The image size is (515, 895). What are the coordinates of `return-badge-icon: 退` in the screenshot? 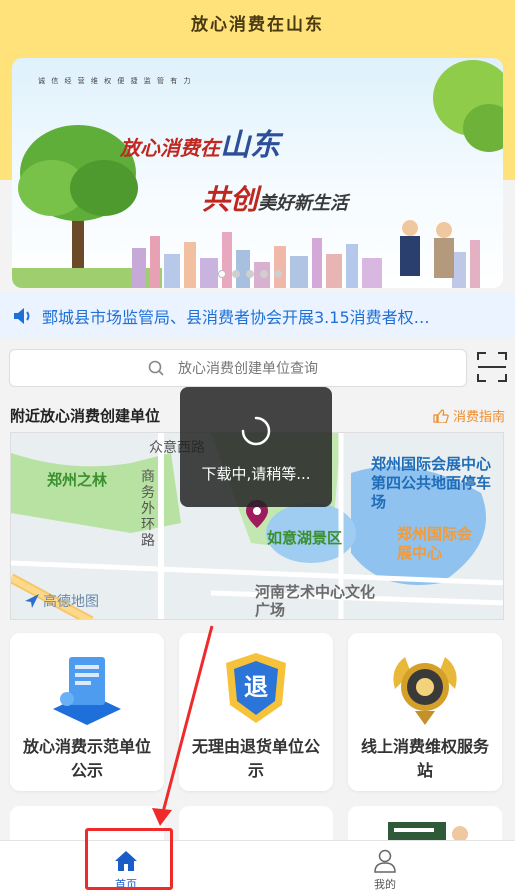 It's located at (256, 688).